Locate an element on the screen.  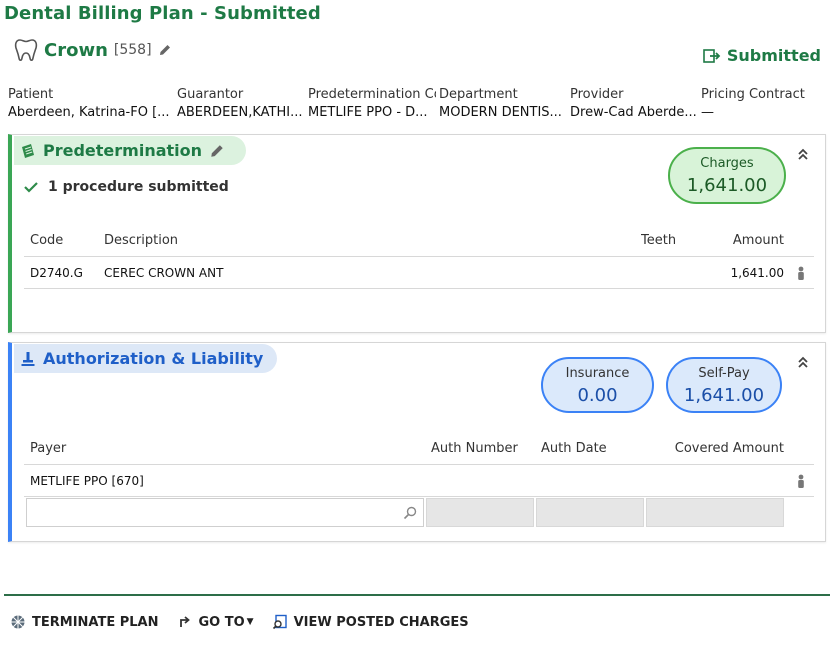
stamp-icon is located at coordinates (28, 358).